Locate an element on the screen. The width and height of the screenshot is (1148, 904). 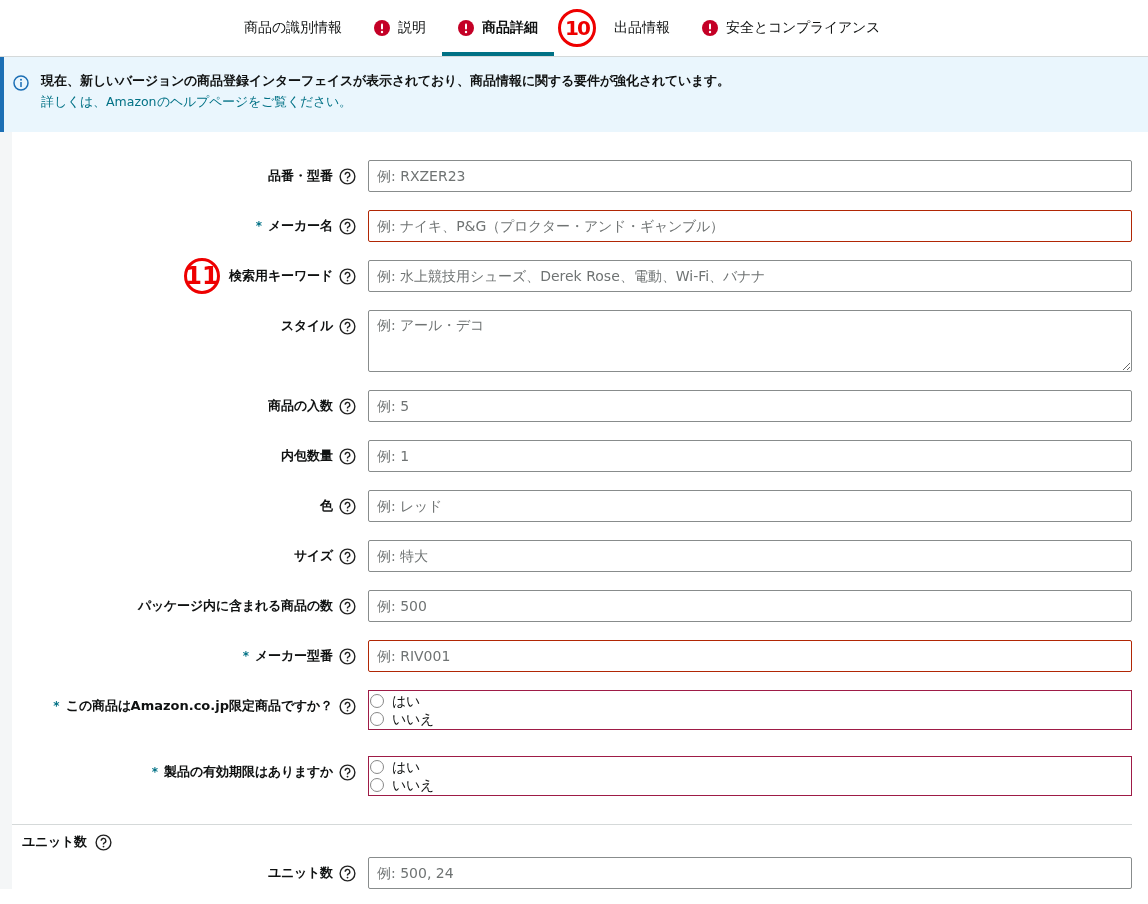
field-label: サイズ is located at coordinates (313, 556).